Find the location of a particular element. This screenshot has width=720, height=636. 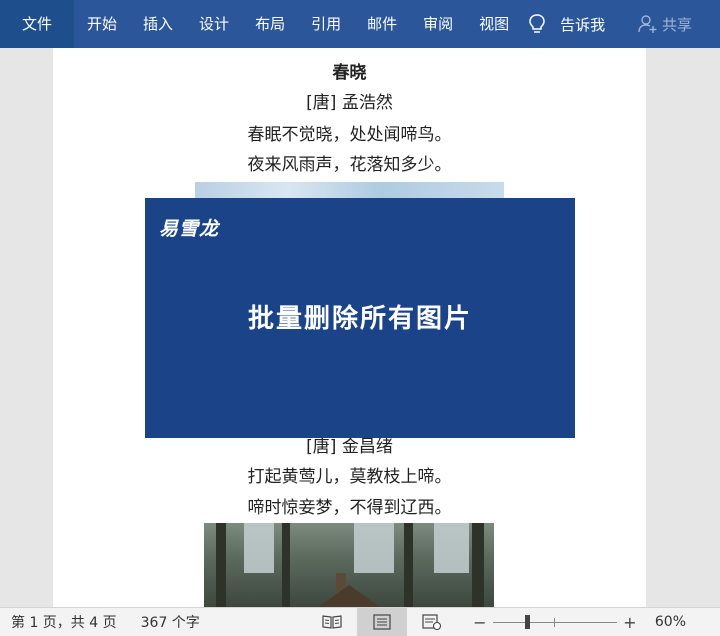

tab-view: 视图 is located at coordinates (494, 24).